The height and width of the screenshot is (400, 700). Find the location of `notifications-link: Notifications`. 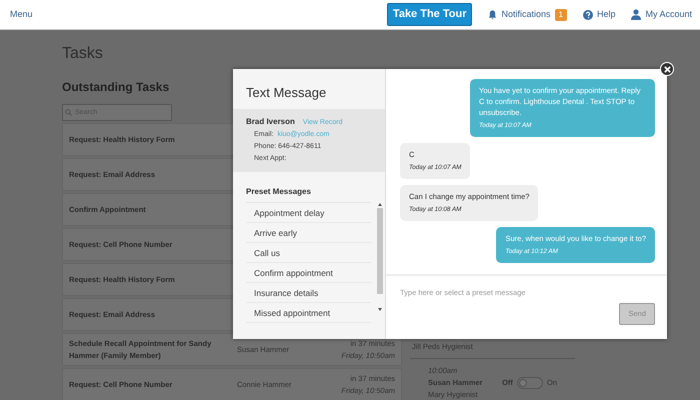

notifications-link: Notifications is located at coordinates (525, 15).